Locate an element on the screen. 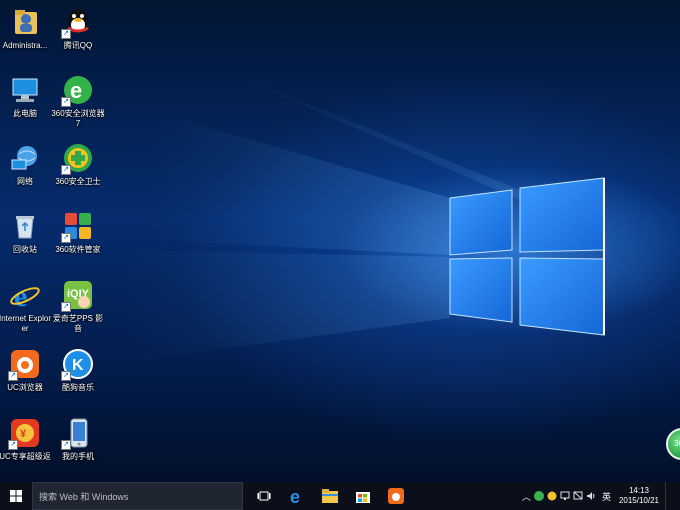 The height and width of the screenshot is (510, 680). file-explorer-icon is located at coordinates (329, 496).